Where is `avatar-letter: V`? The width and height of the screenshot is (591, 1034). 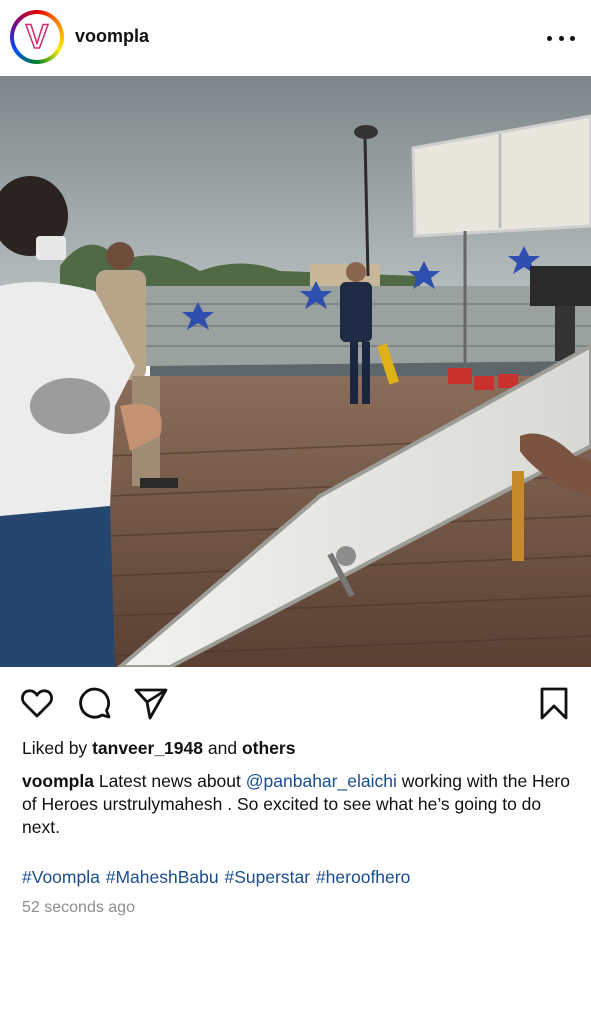
avatar-letter: V is located at coordinates (37, 37).